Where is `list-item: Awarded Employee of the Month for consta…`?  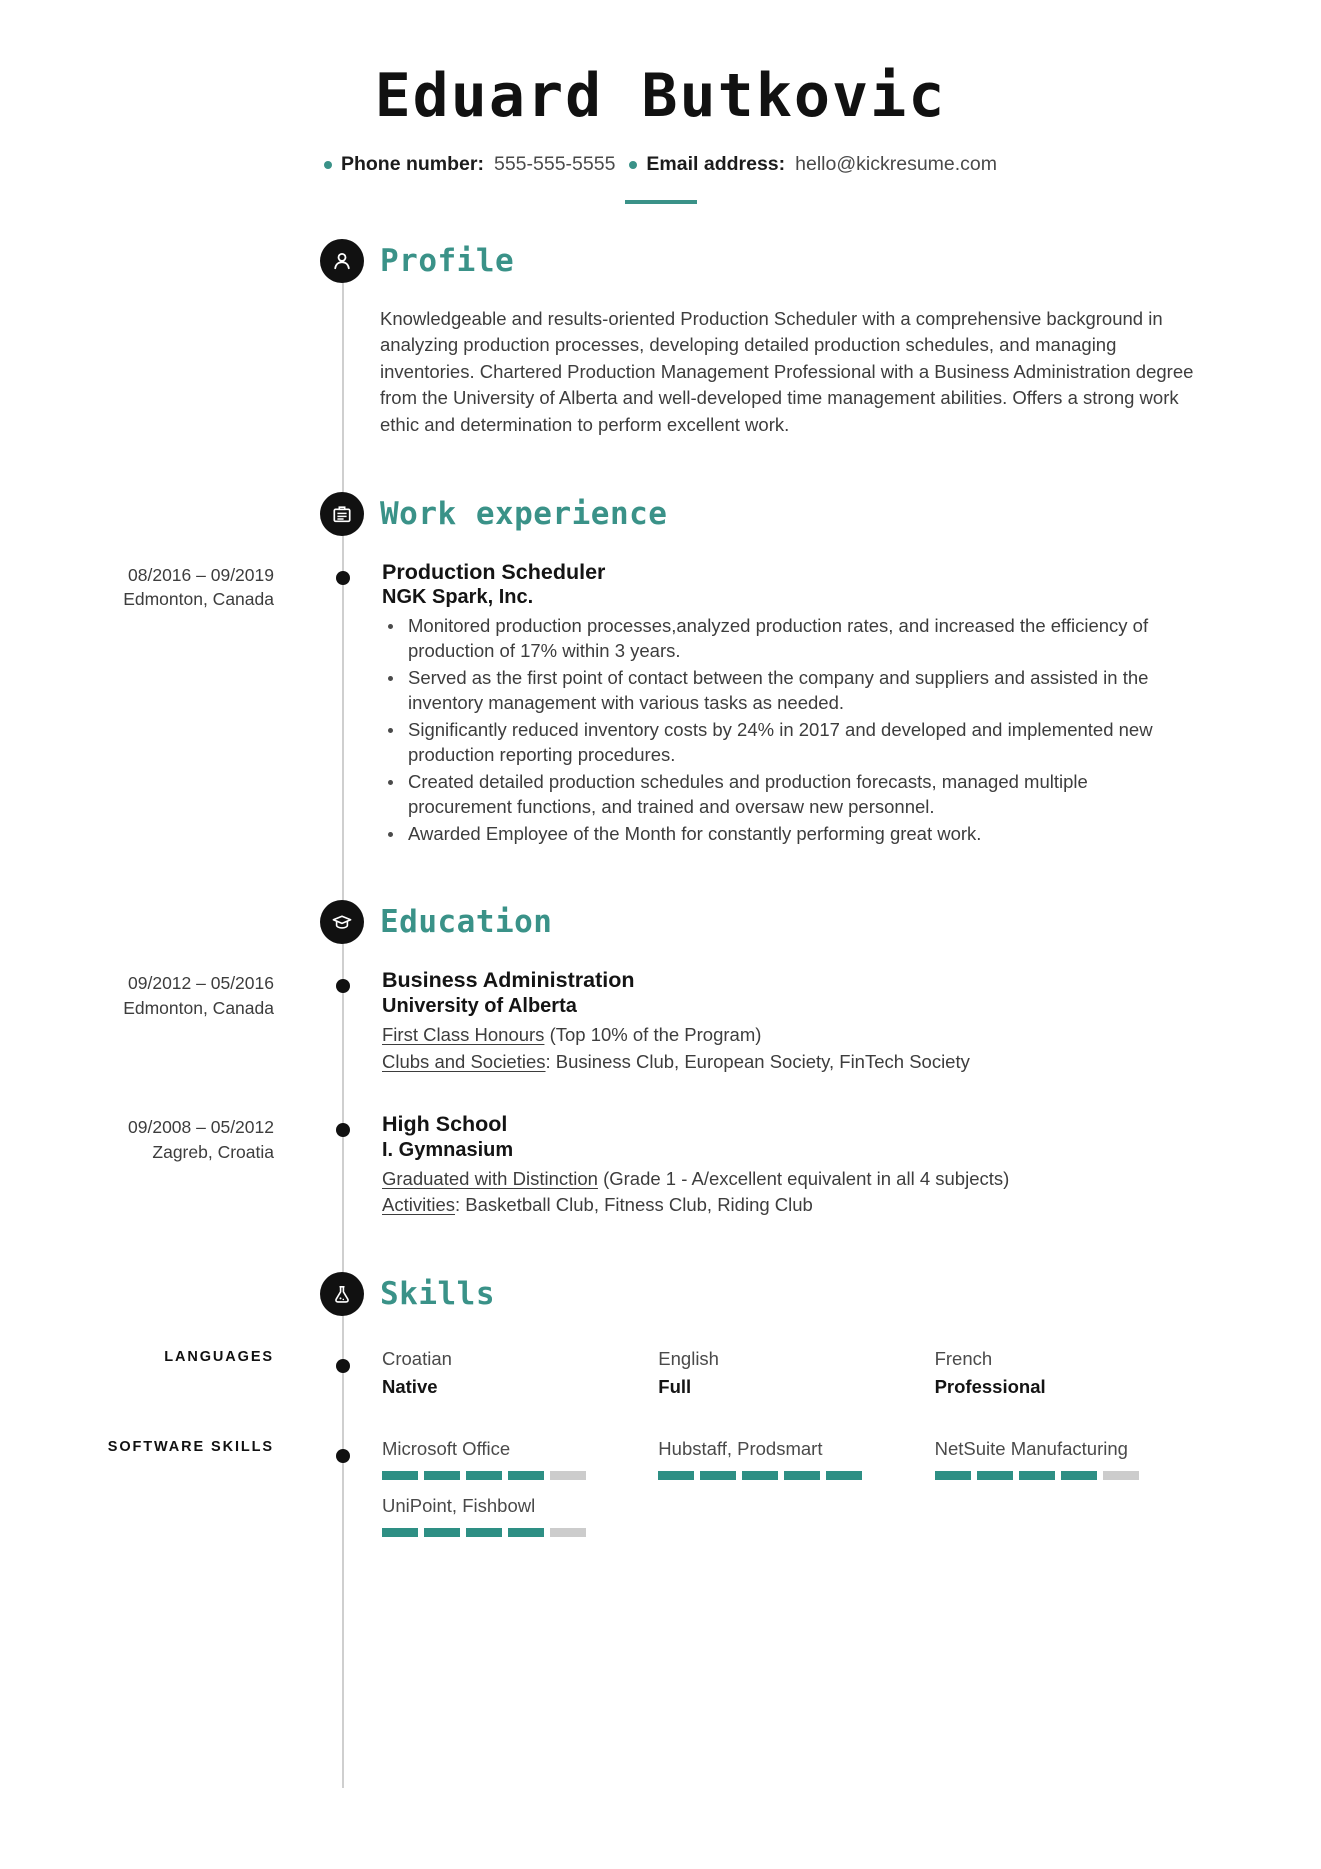
list-item: Awarded Employee of the Month for consta… is located at coordinates (786, 834).